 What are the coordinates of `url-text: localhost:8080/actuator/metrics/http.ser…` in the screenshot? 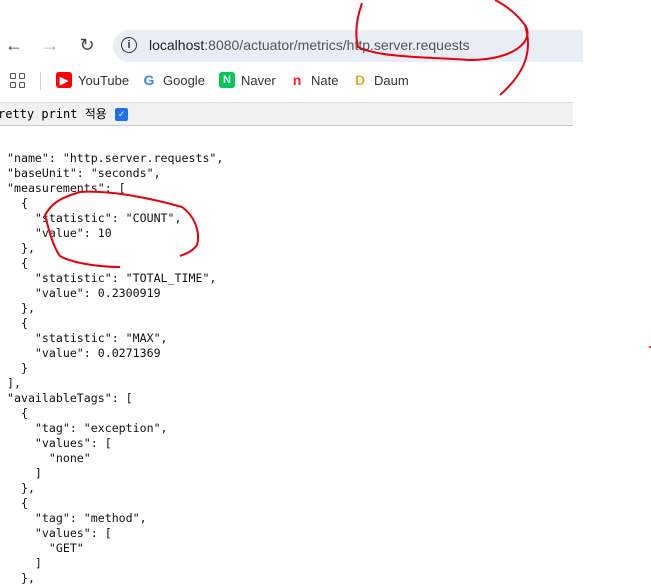 It's located at (309, 45).